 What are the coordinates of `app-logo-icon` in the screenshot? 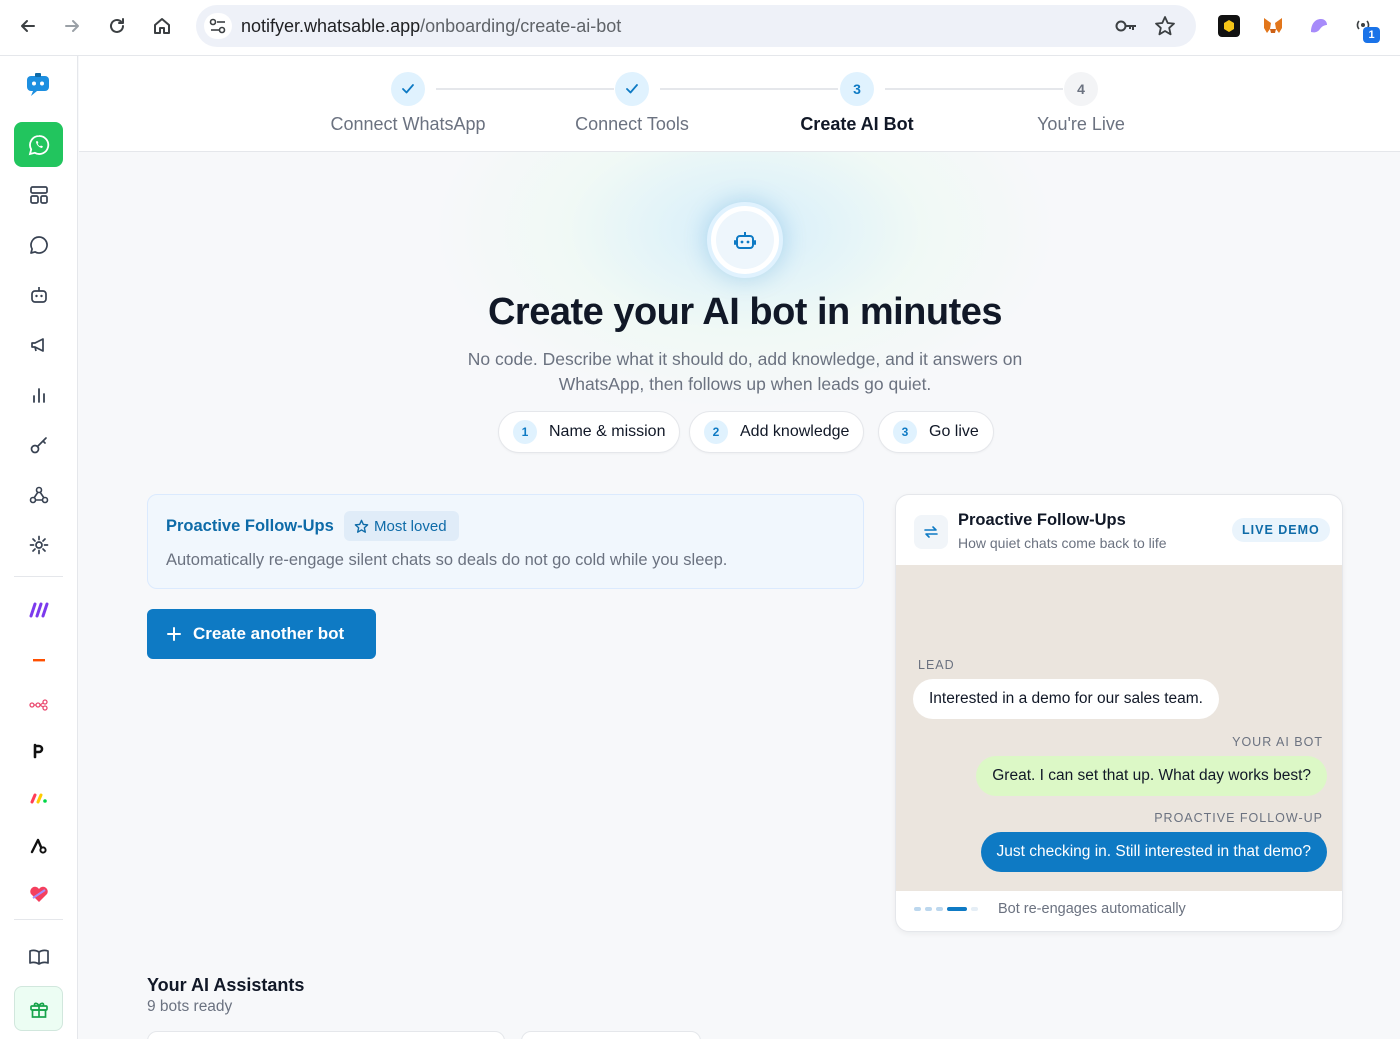 It's located at (38, 84).